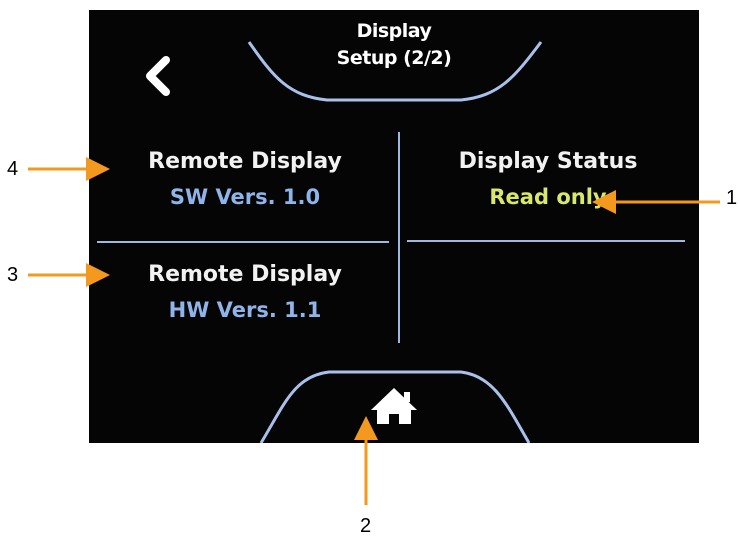  I want to click on callout-label-3: 3, so click(13, 275).